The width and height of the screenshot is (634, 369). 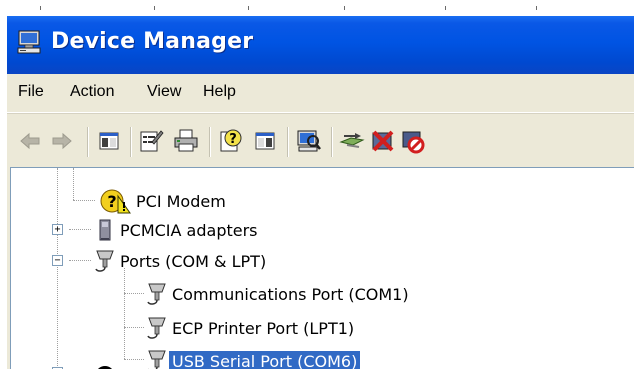 I want to click on toolbar: ?, so click(x=320, y=140).